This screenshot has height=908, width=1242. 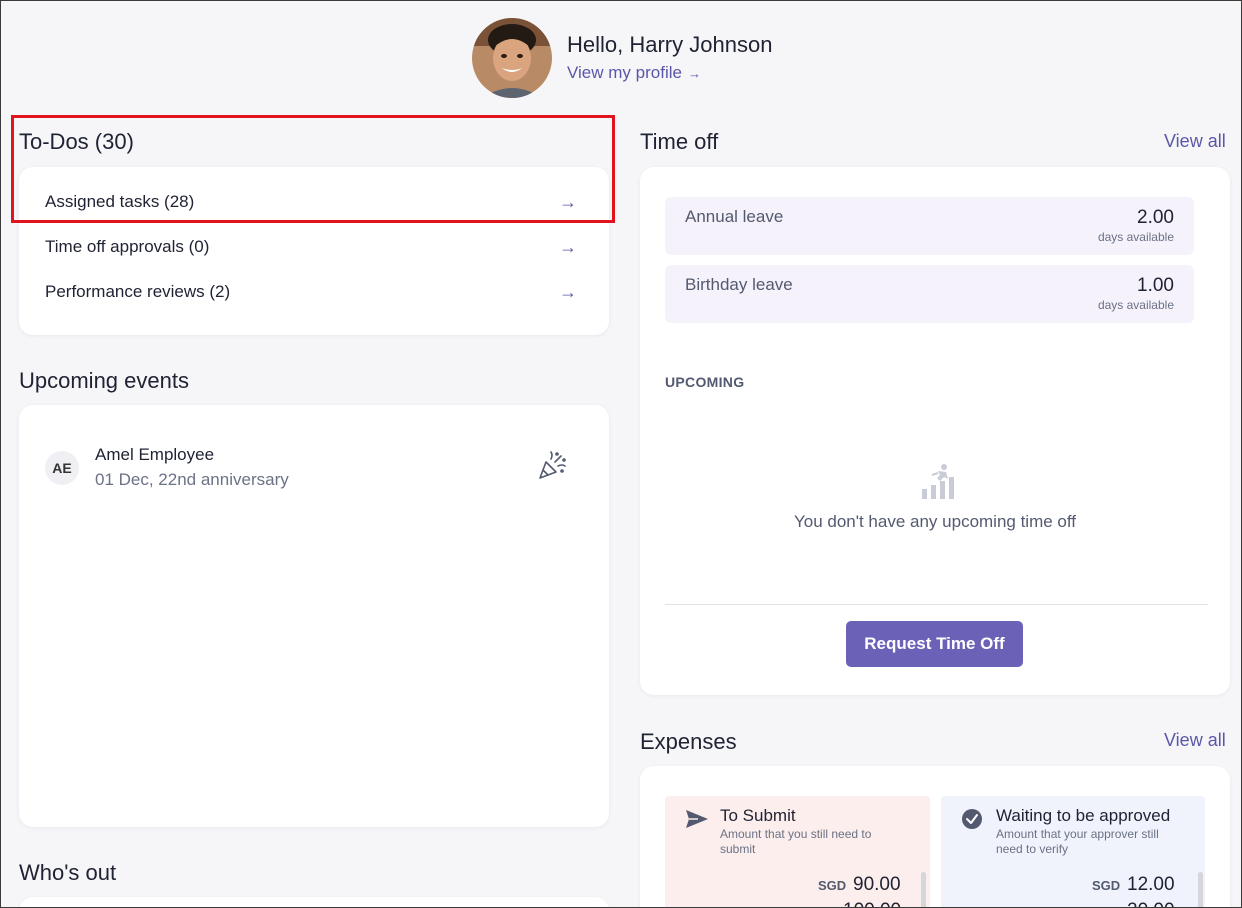 I want to click on event-avatar: AE, so click(x=62, y=468).